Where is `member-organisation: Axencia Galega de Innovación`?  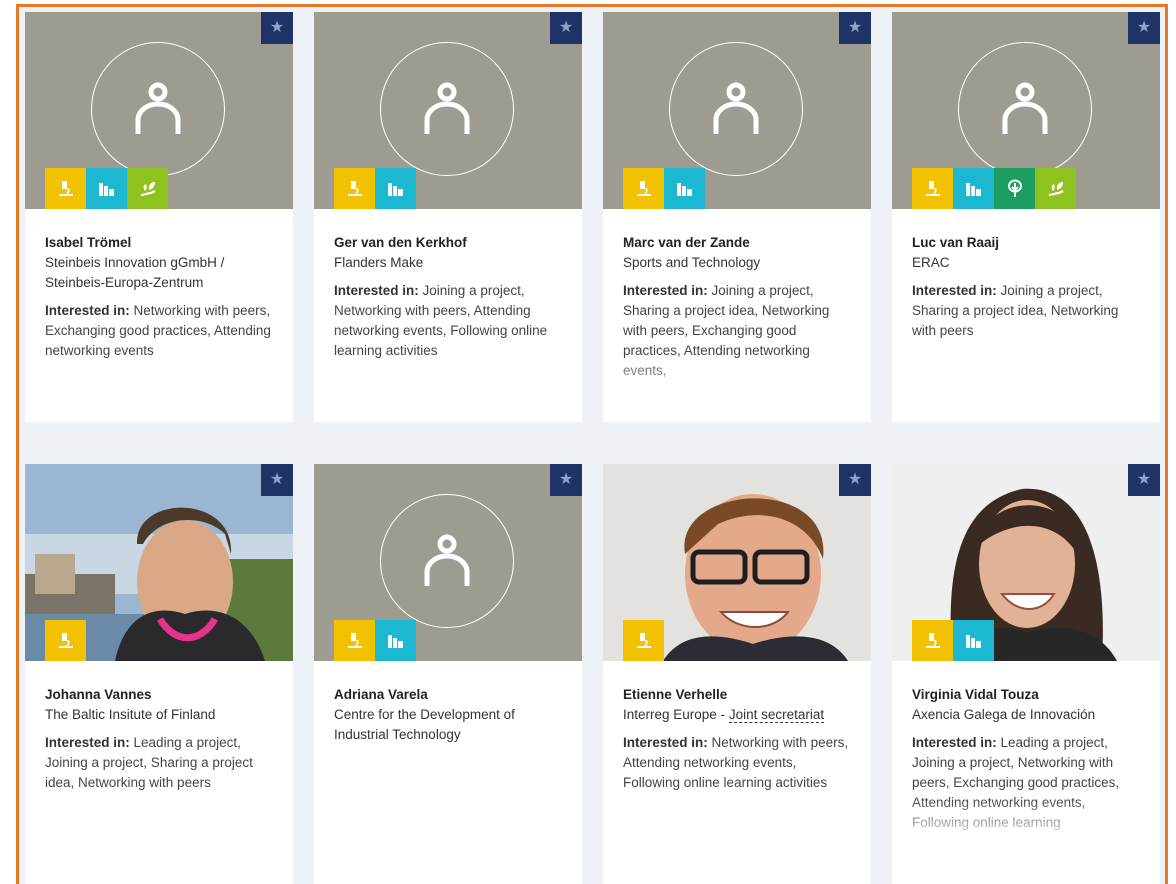
member-organisation: Axencia Galega de Innovación is located at coordinates (1004, 714).